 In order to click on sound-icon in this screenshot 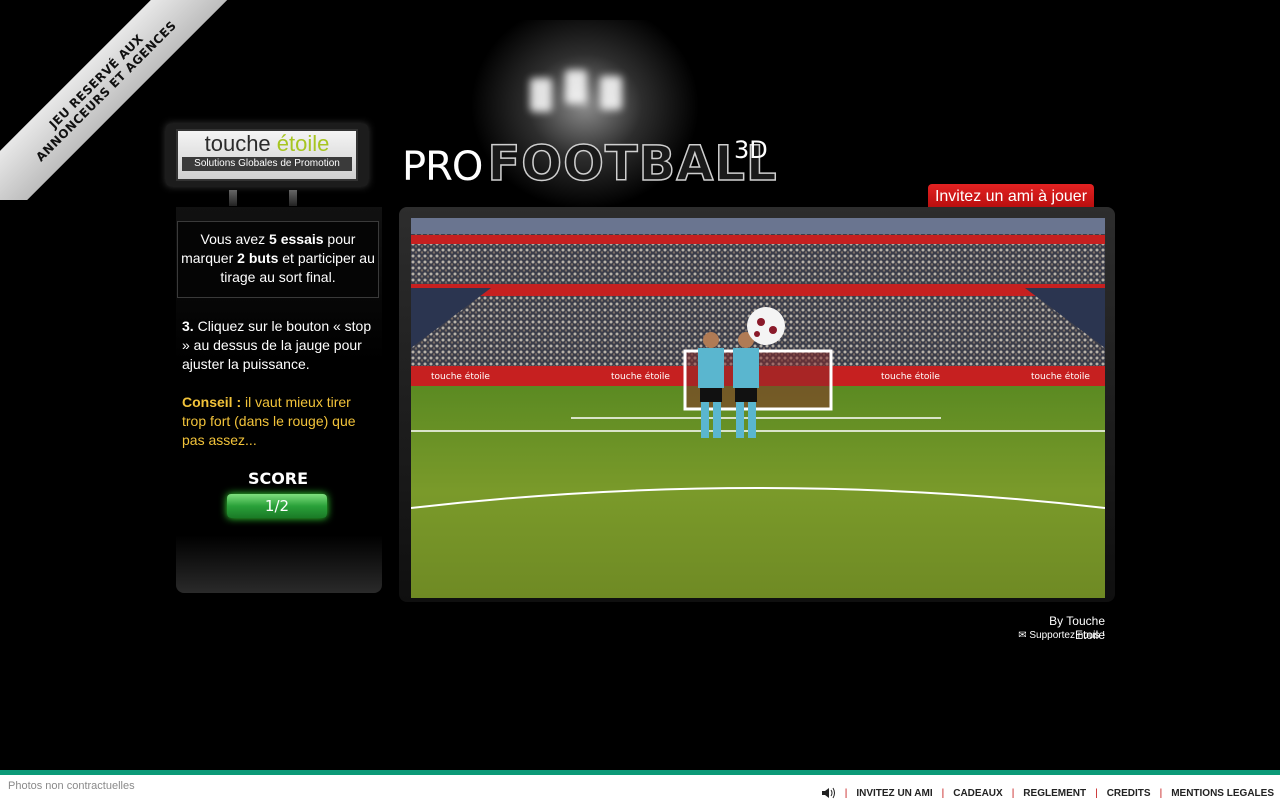, I will do `click(828, 793)`.